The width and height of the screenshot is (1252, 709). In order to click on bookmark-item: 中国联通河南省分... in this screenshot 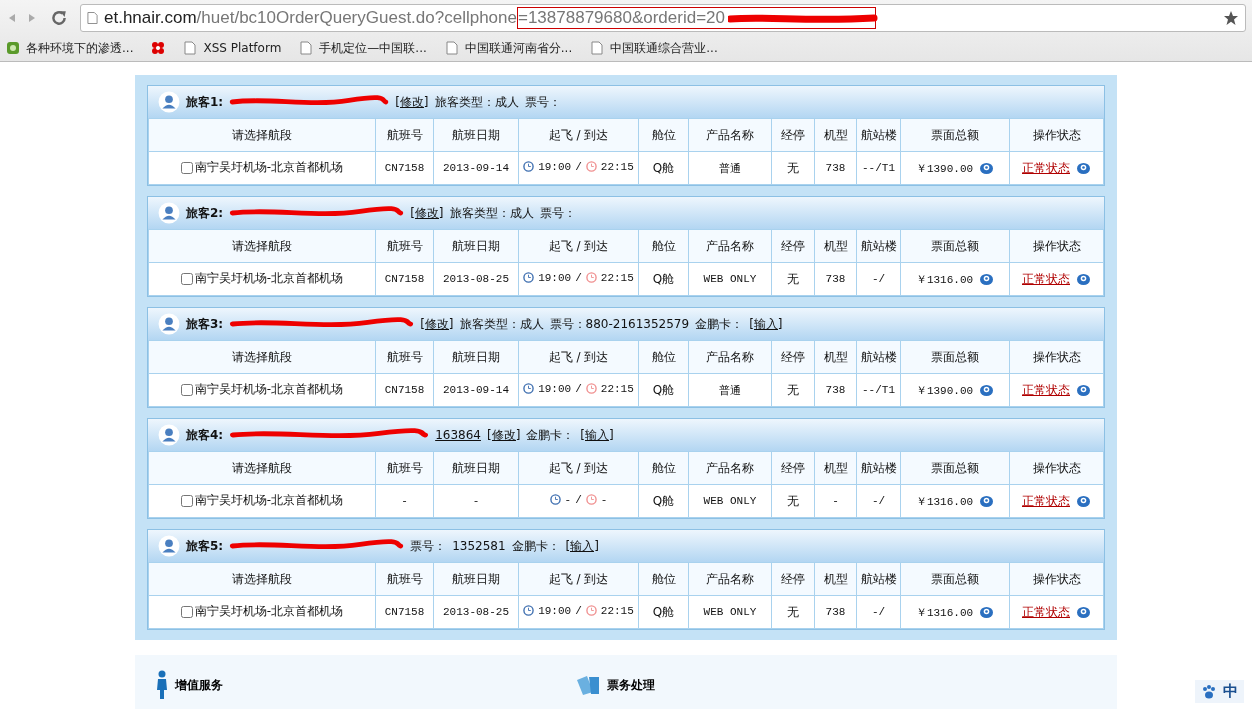, I will do `click(508, 48)`.